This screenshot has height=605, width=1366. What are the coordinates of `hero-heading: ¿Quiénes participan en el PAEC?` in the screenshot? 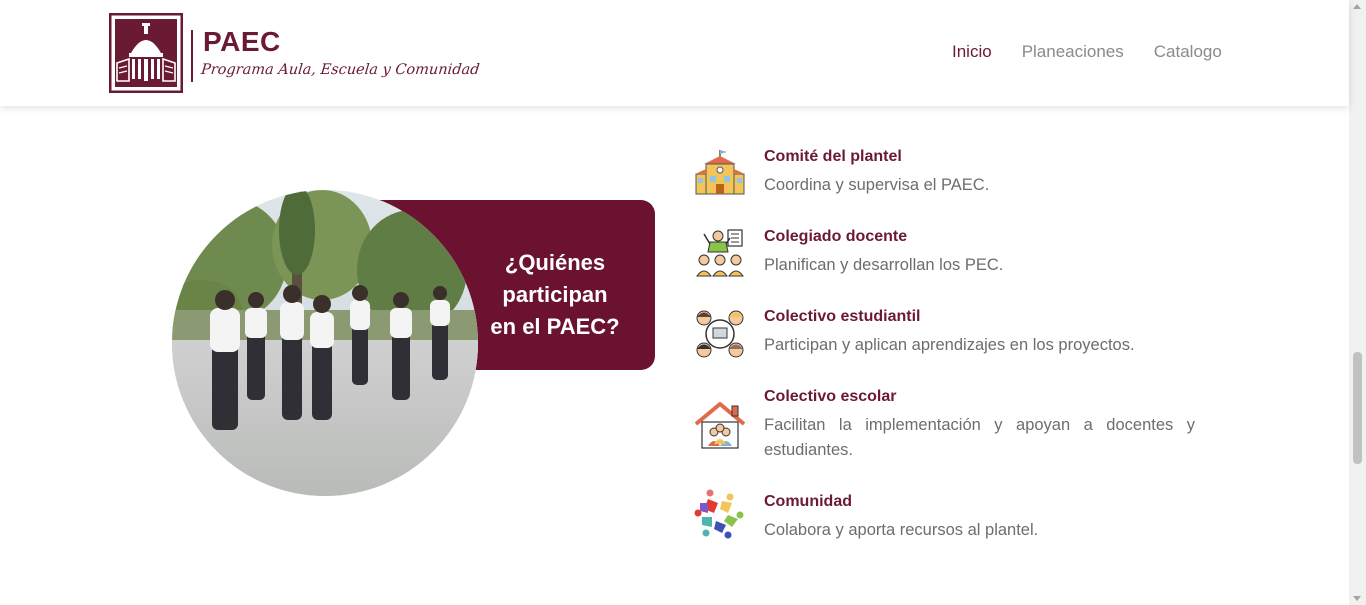 It's located at (555, 295).